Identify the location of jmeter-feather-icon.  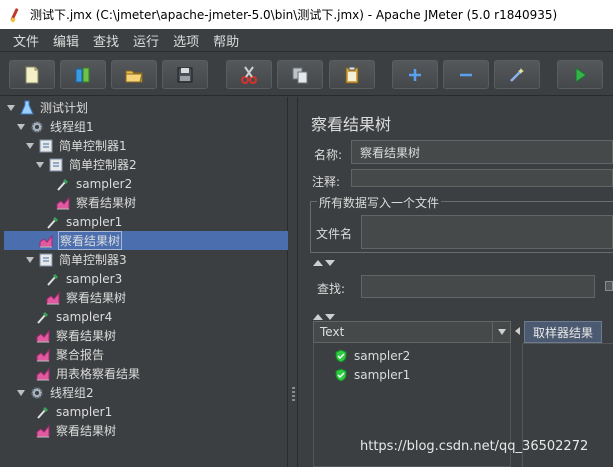
(15, 15).